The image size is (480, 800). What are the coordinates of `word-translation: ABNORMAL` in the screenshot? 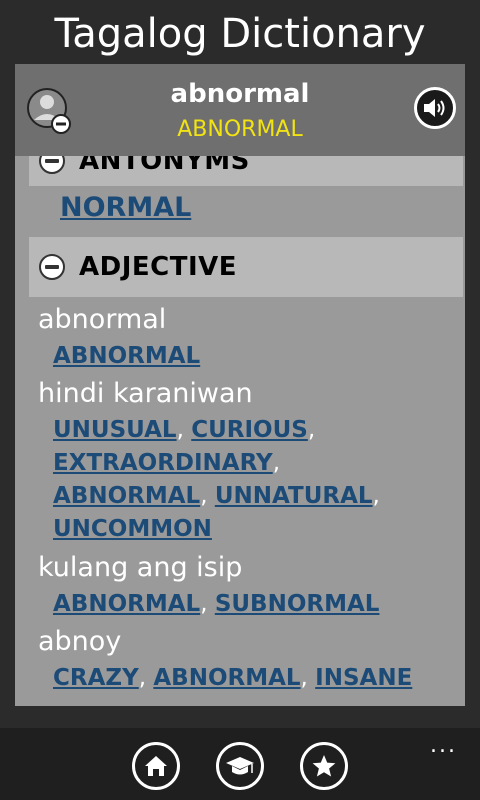 It's located at (240, 129).